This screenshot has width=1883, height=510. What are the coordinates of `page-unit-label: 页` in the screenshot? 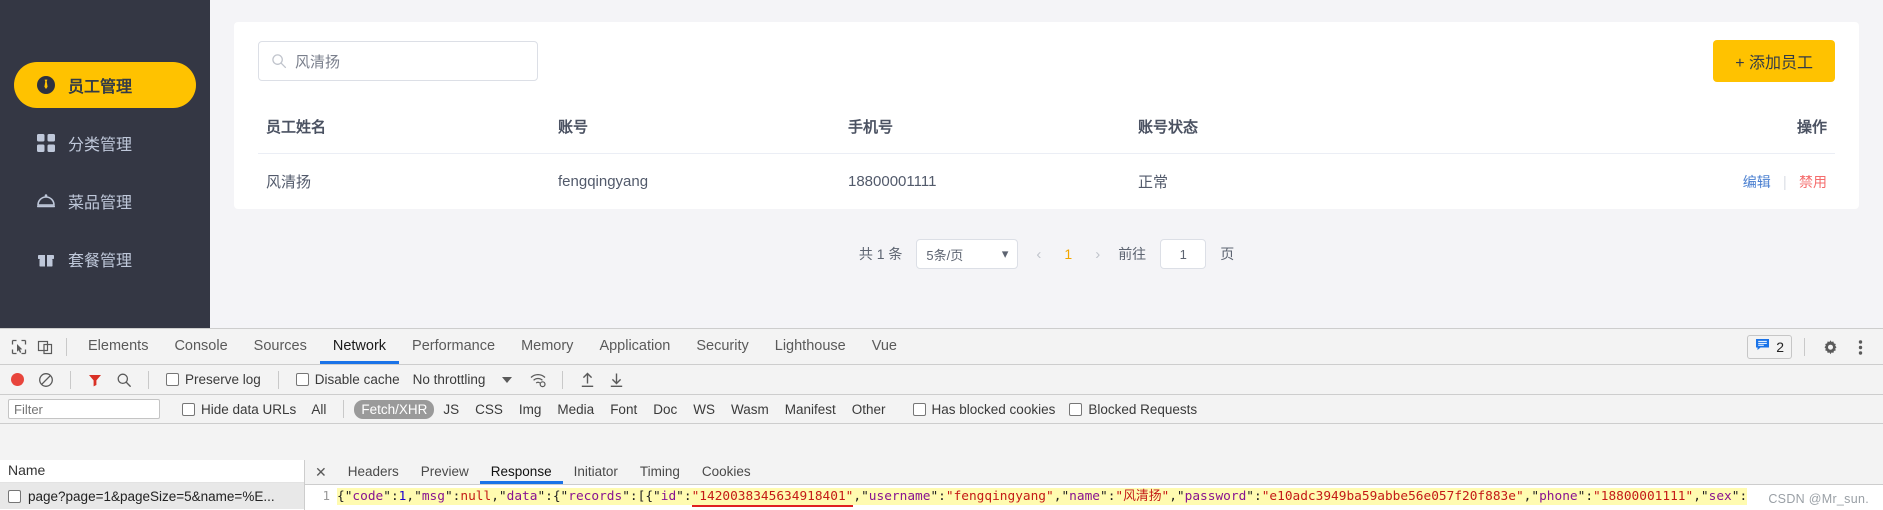 It's located at (1227, 254).